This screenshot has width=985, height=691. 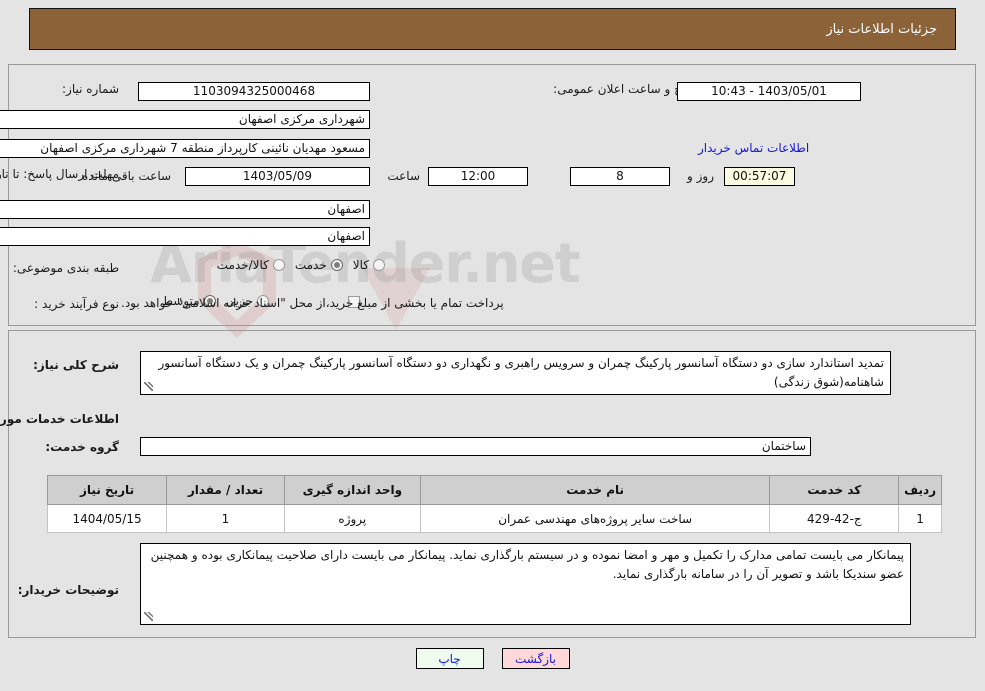 I want to click on category-radio-label-1: خدمت, so click(x=310, y=265).